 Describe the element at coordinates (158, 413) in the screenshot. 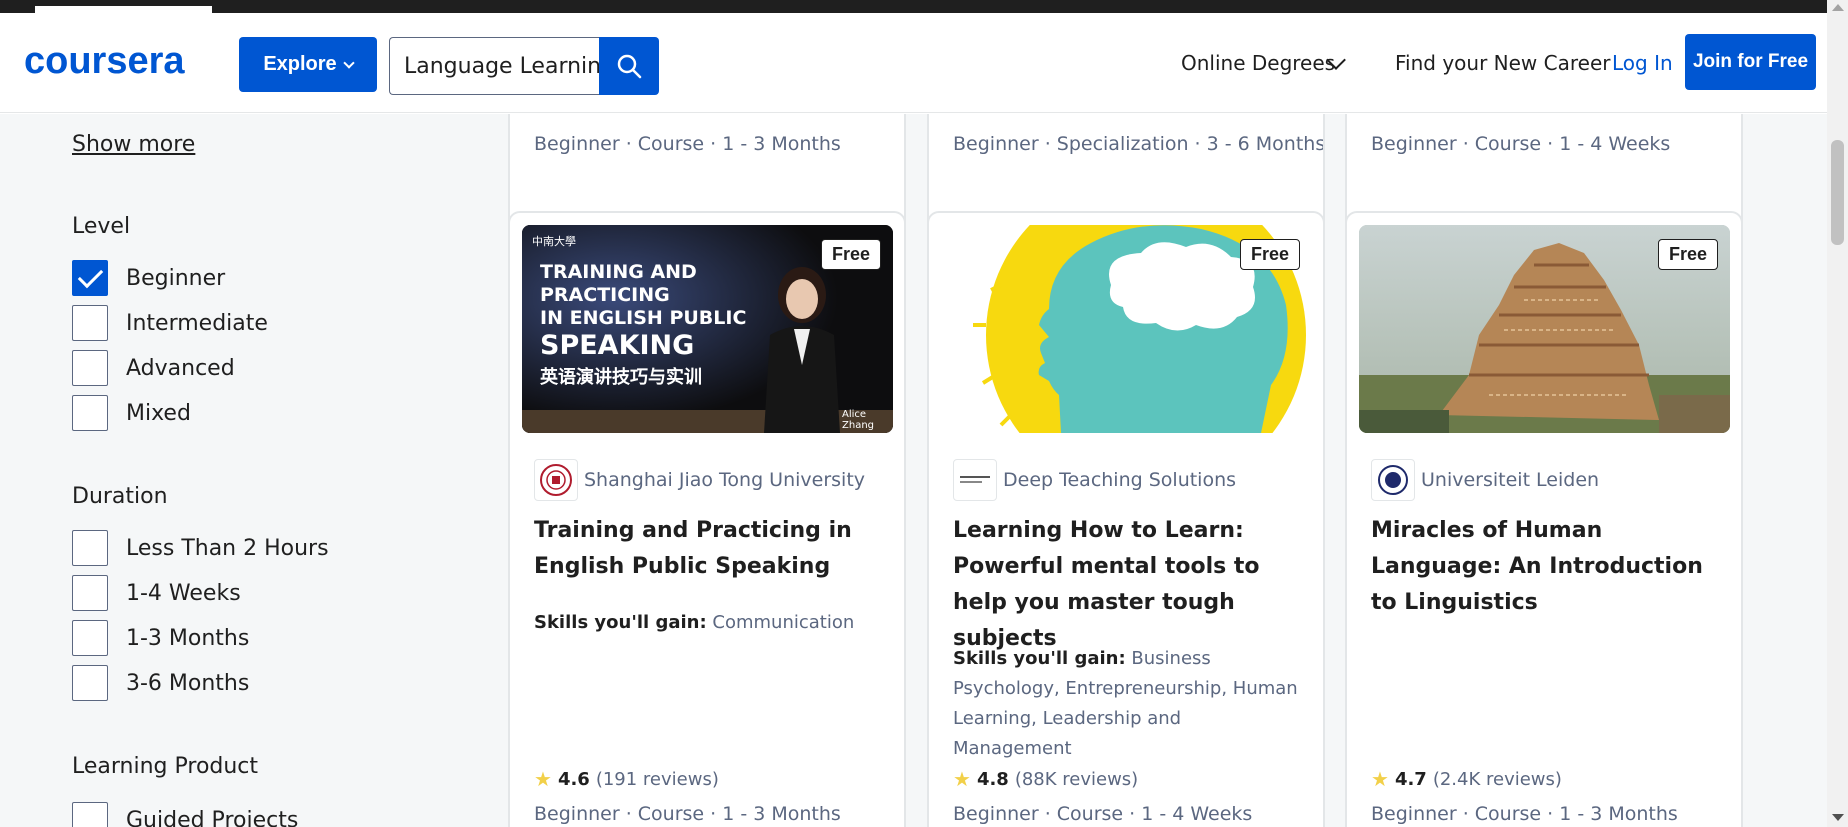

I see `option-label: Mixed` at that location.